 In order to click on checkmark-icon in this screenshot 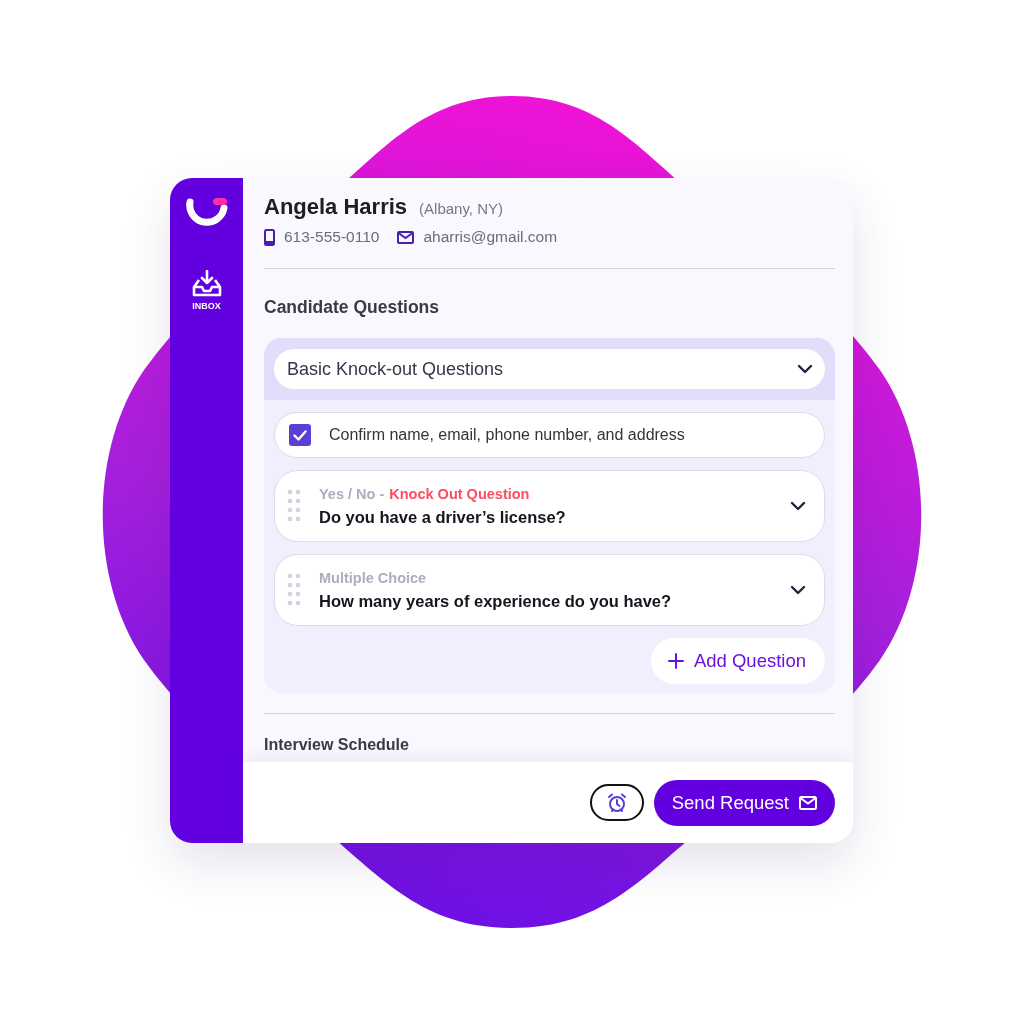, I will do `click(300, 435)`.